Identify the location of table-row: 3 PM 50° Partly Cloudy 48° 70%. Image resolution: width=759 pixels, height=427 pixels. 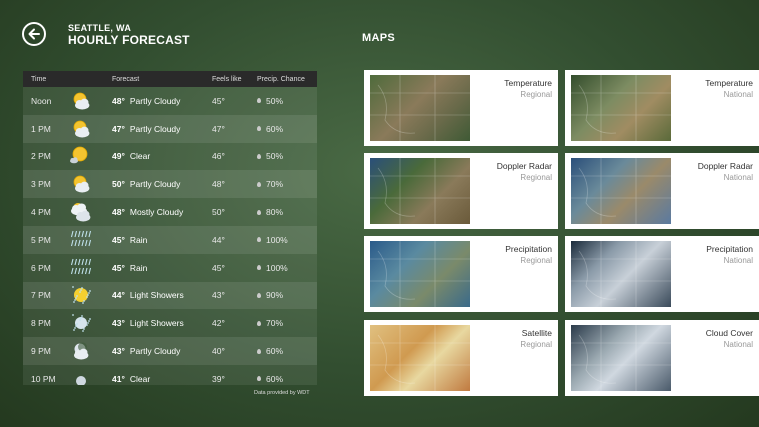
(170, 184).